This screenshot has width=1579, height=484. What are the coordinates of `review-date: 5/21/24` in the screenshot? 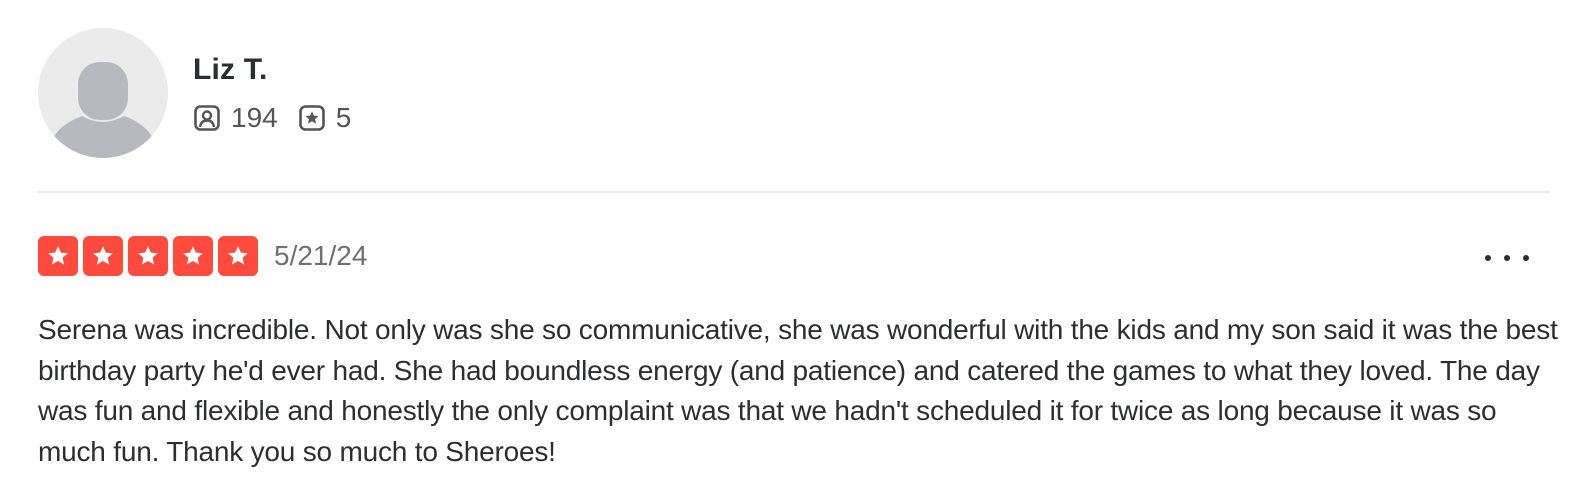 It's located at (321, 255).